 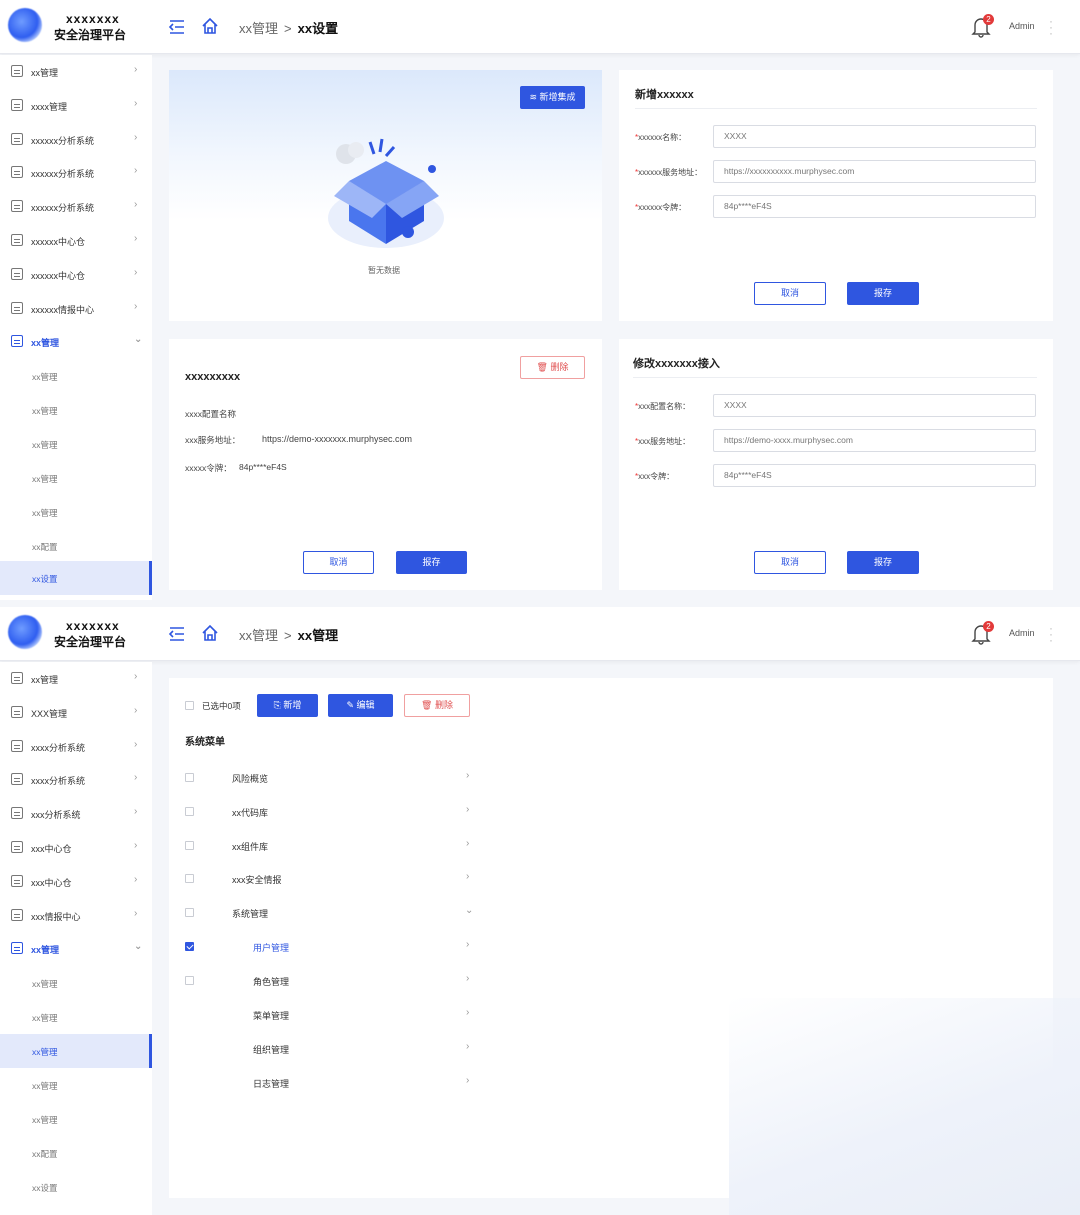 I want to click on name-input: XXXX, so click(x=874, y=136).